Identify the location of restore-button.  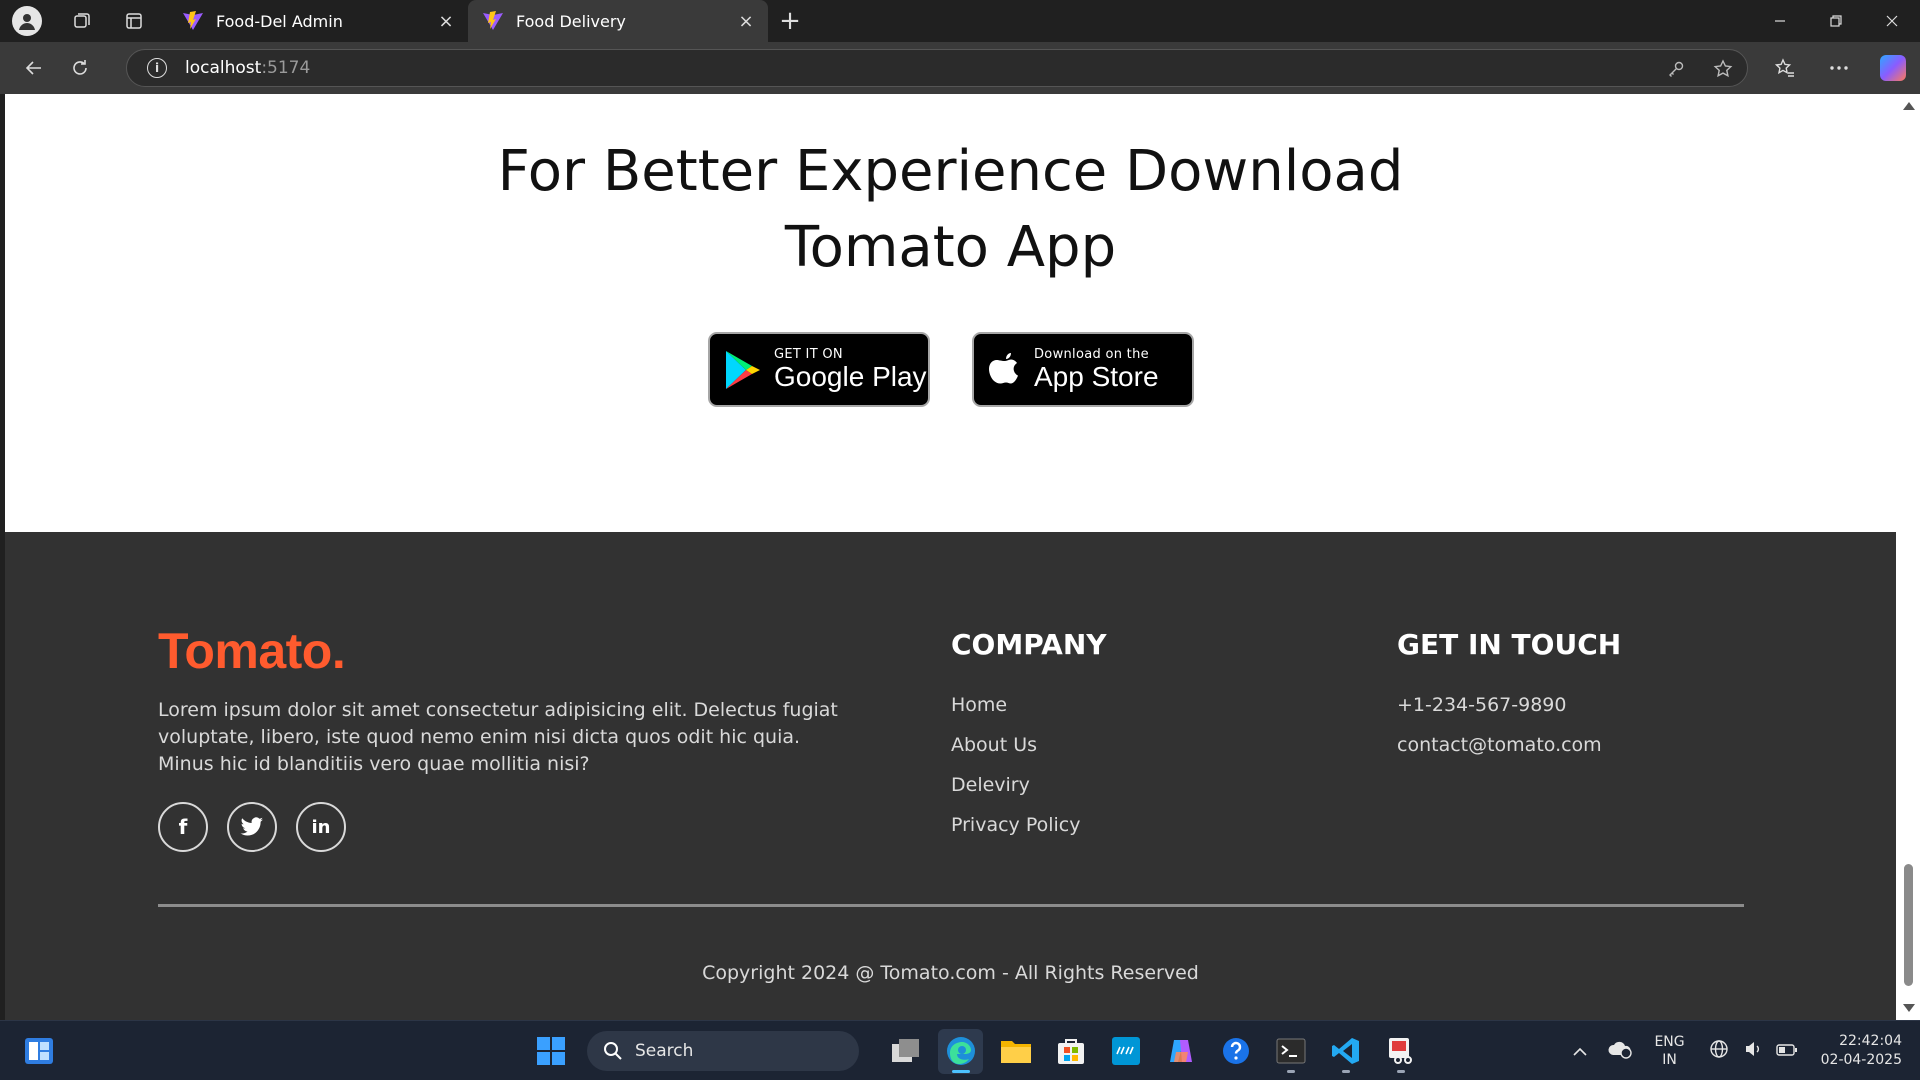
(1836, 21).